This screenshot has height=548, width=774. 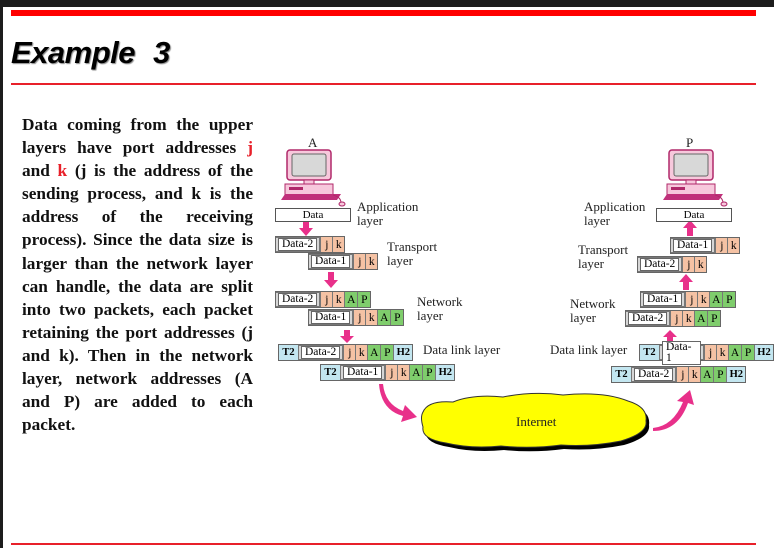 What do you see at coordinates (589, 349) in the screenshot?
I see `receiver-datalink-label: Data link layer` at bounding box center [589, 349].